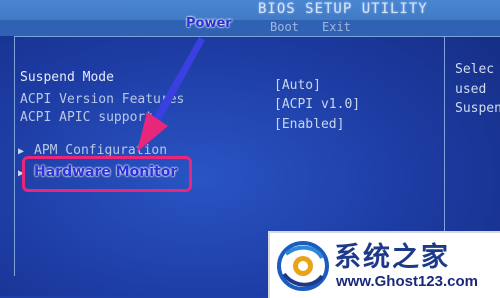  I want to click on logo-title: 系统之家, so click(392, 257).